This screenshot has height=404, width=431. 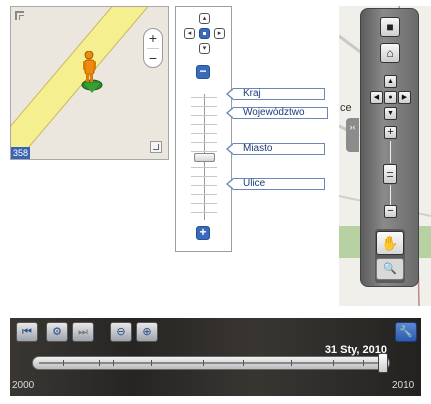 I want to click on zoom-in-icon: +, so click(x=390, y=132).